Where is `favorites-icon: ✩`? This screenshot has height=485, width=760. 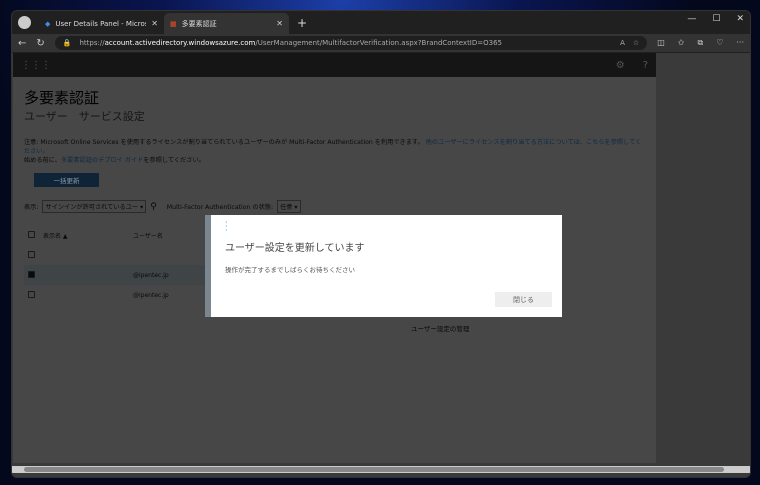 favorites-icon: ✩ is located at coordinates (681, 43).